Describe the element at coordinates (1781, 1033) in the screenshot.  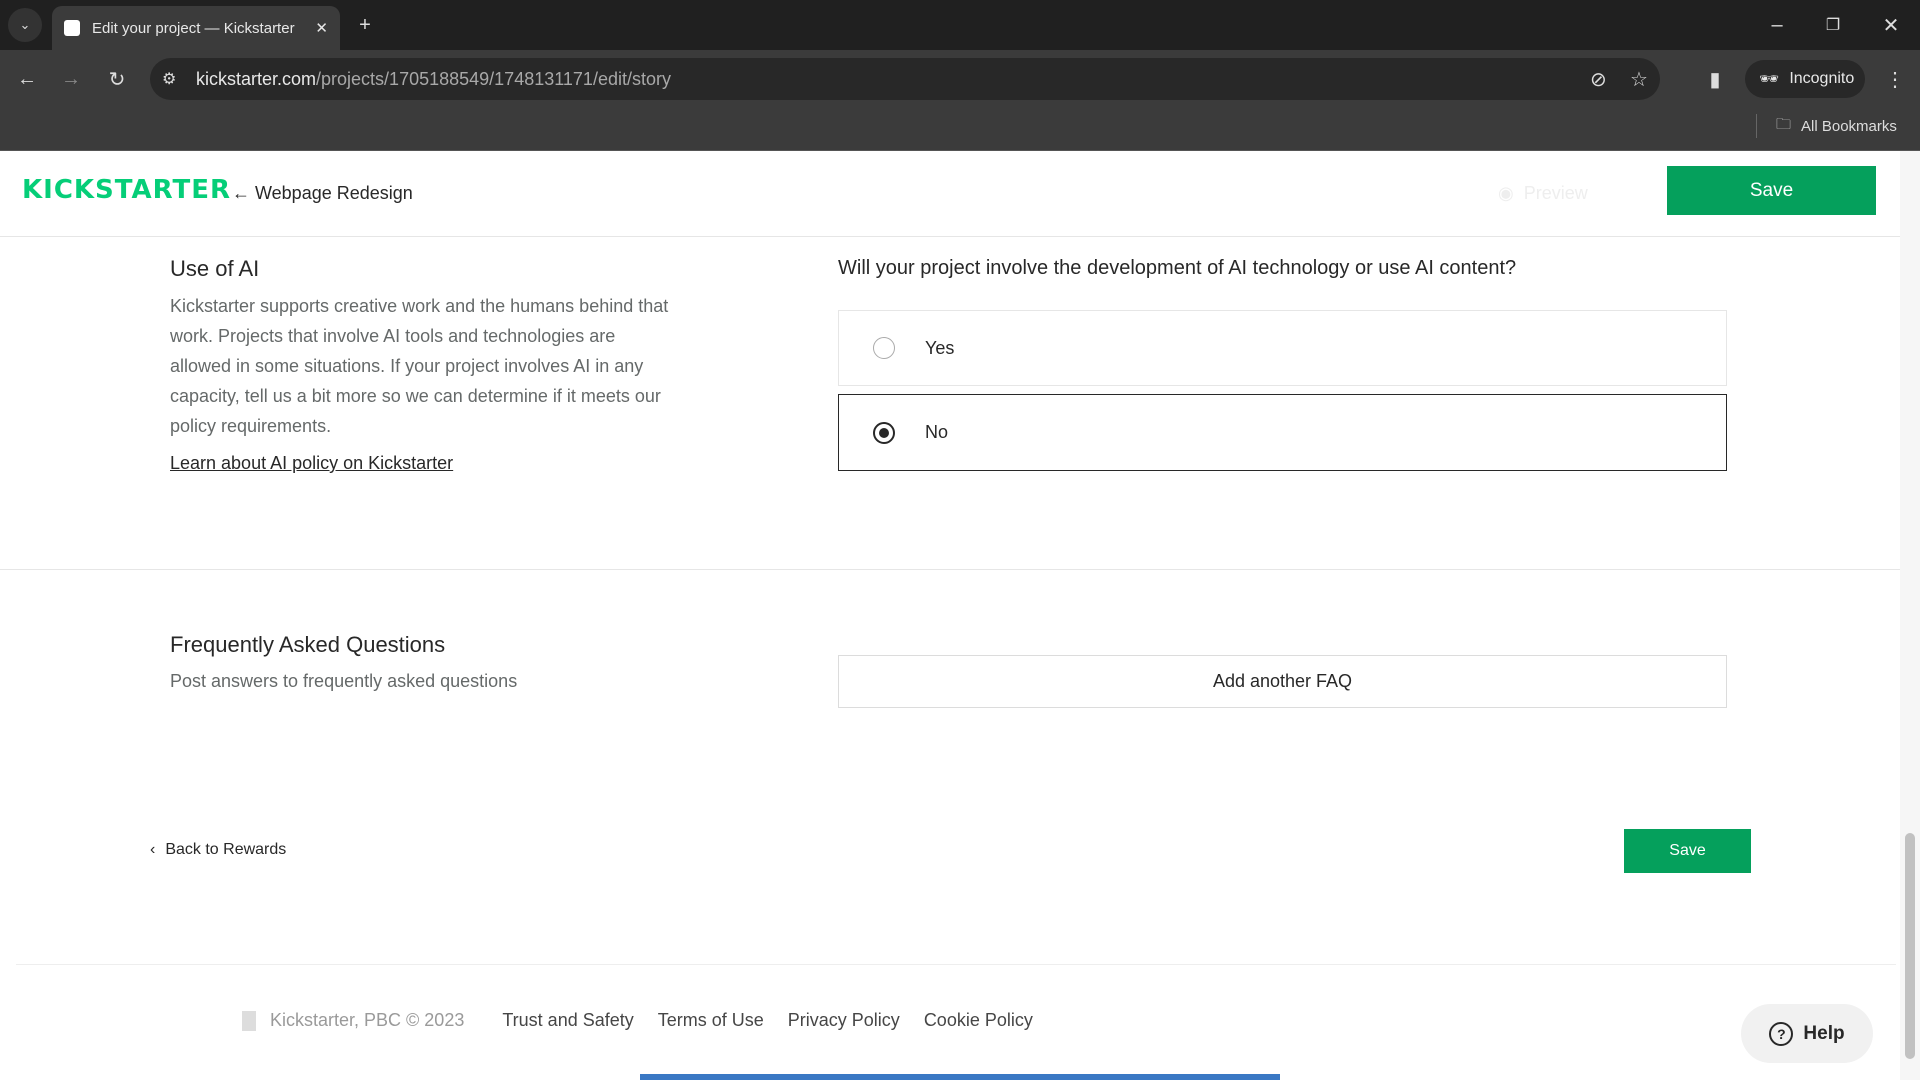
I see `help-icon: ?` at that location.